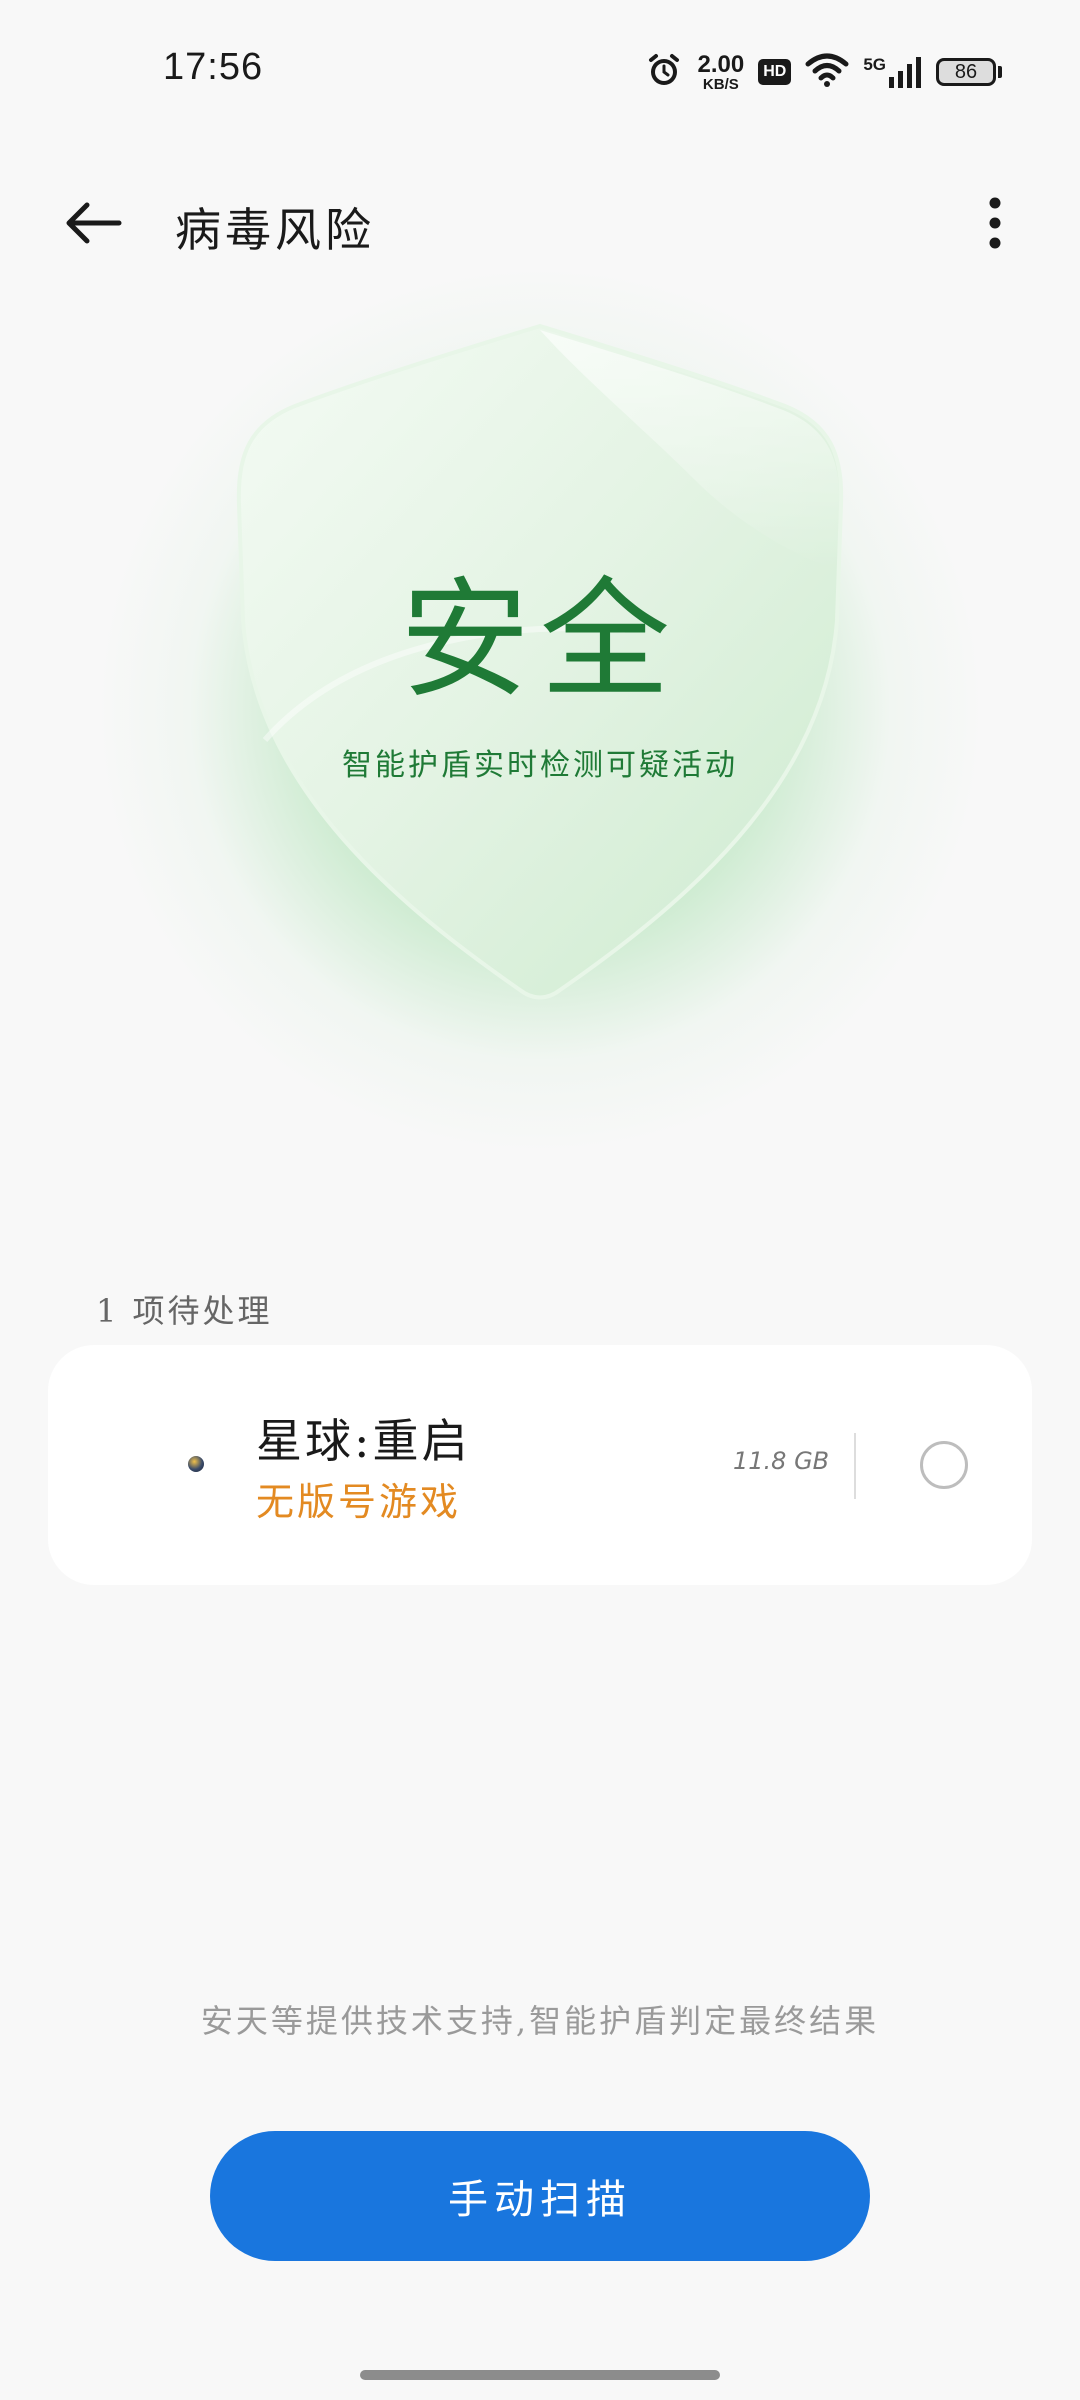  Describe the element at coordinates (664, 72) in the screenshot. I see `alarm-icon` at that location.